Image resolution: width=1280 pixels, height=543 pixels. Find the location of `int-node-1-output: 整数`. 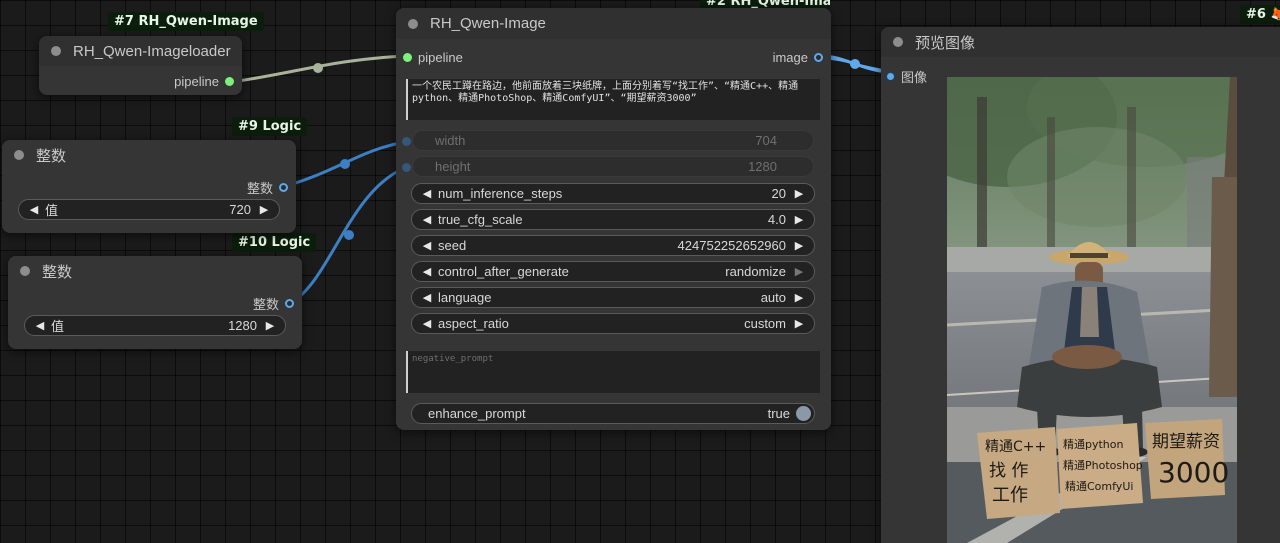

int-node-1-output: 整数 is located at coordinates (267, 187).